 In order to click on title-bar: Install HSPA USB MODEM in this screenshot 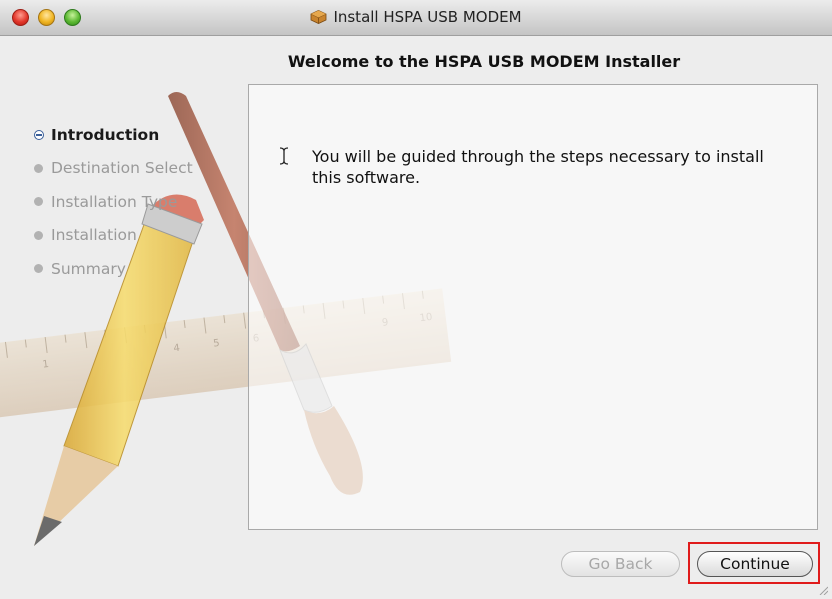, I will do `click(416, 18)`.